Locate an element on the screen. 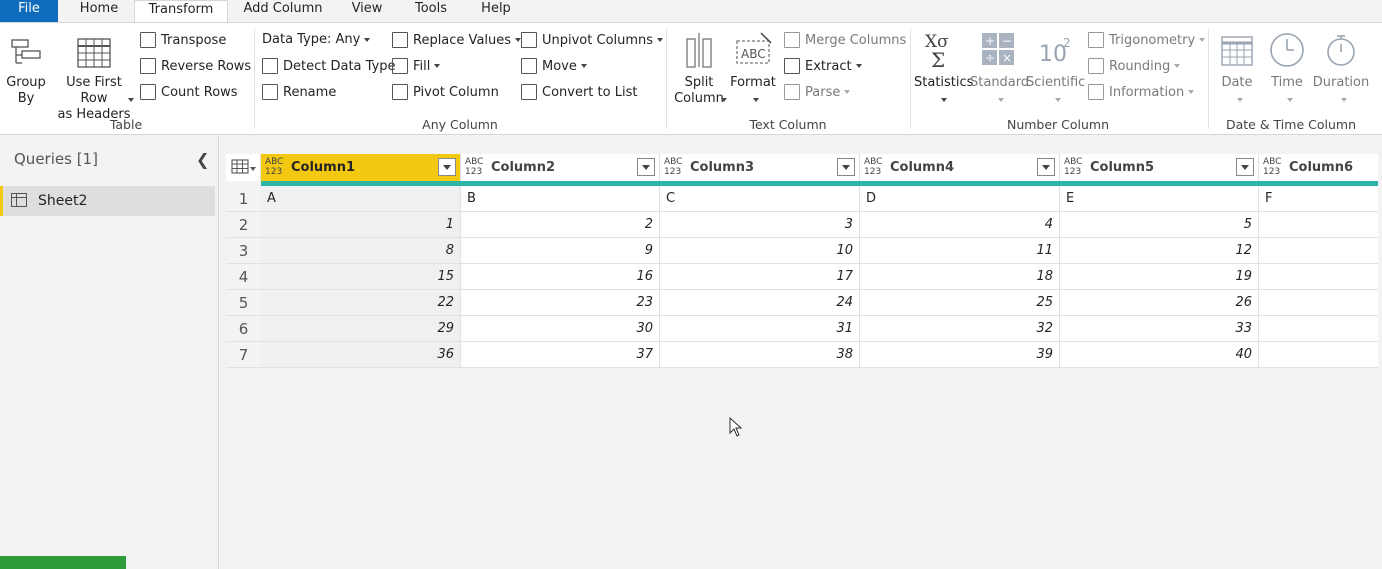 The image size is (1382, 569). table-cell: 39 is located at coordinates (960, 355).